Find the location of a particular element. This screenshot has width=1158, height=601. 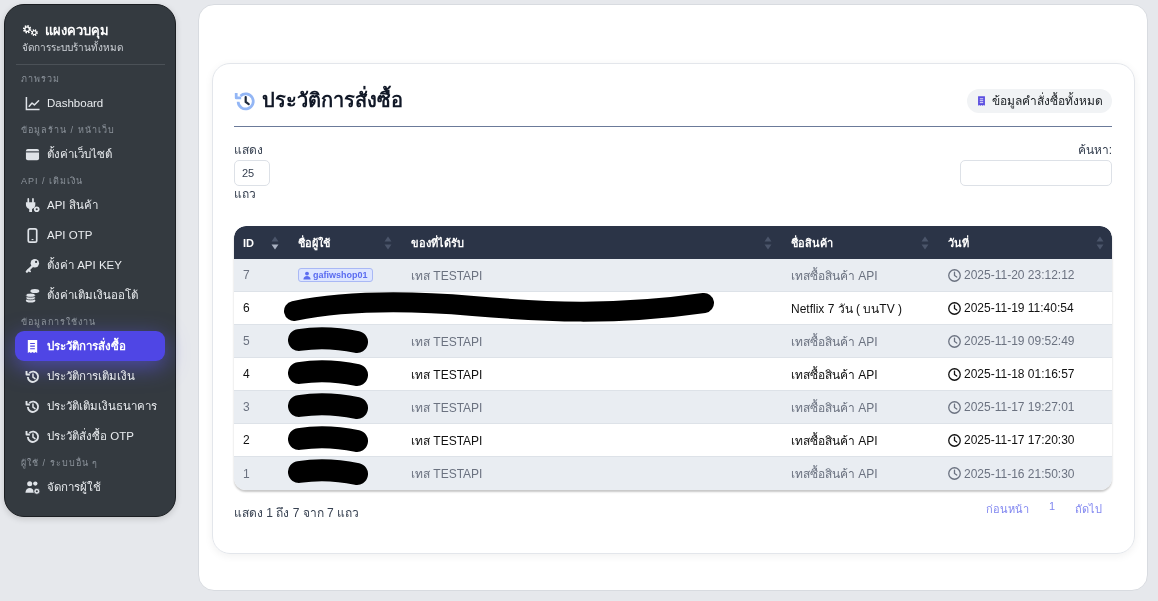

length-label: แสดง is located at coordinates (248, 150).